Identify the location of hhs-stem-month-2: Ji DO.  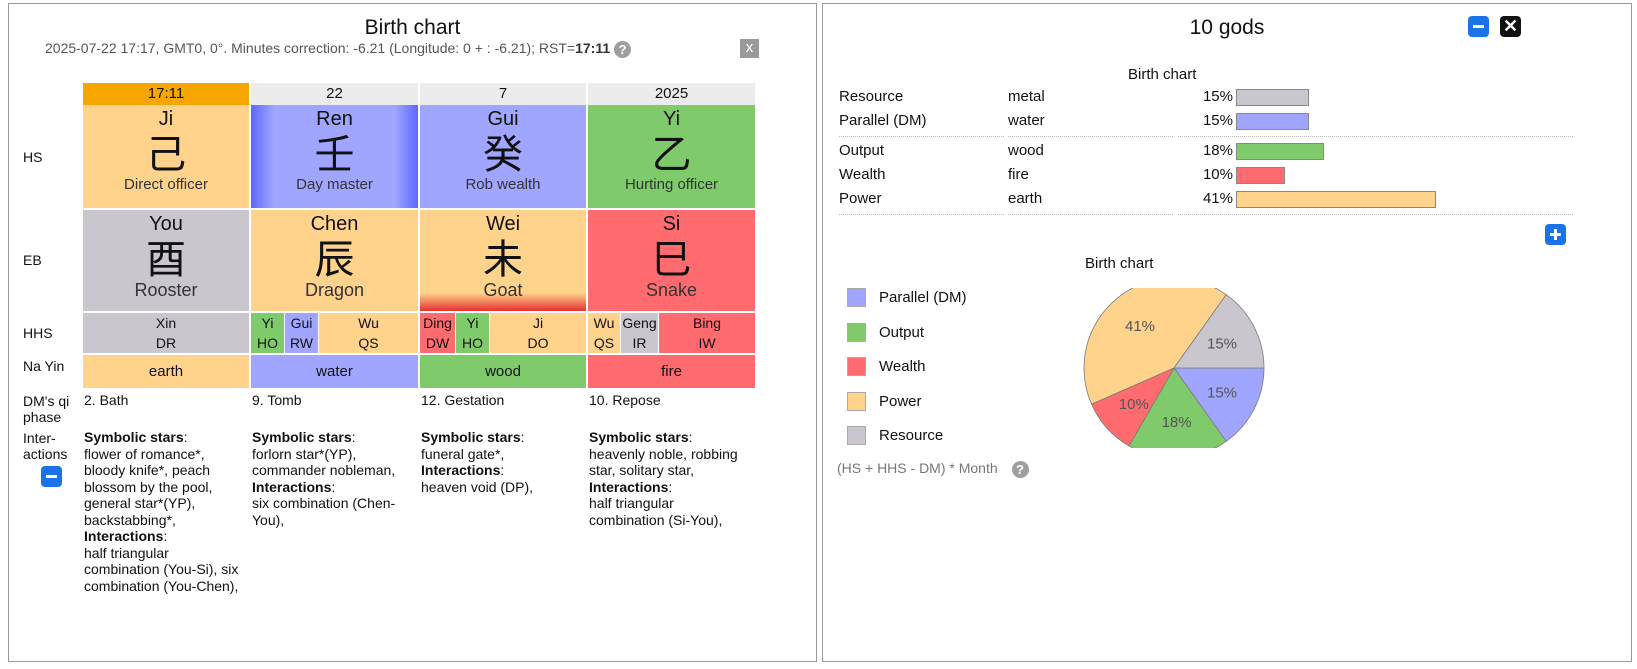
(538, 333).